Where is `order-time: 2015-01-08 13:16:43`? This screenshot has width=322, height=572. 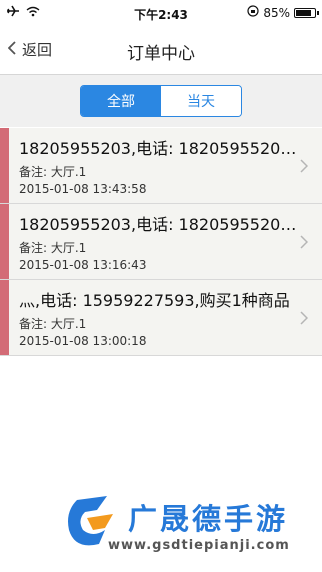 order-time: 2015-01-08 13:16:43 is located at coordinates (83, 265).